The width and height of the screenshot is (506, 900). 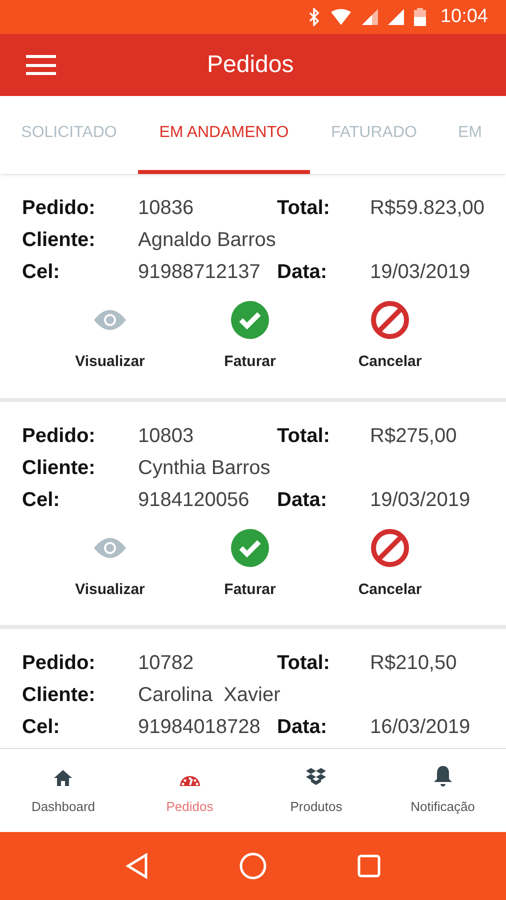 What do you see at coordinates (194, 500) in the screenshot?
I see `field-value: 9184120056` at bounding box center [194, 500].